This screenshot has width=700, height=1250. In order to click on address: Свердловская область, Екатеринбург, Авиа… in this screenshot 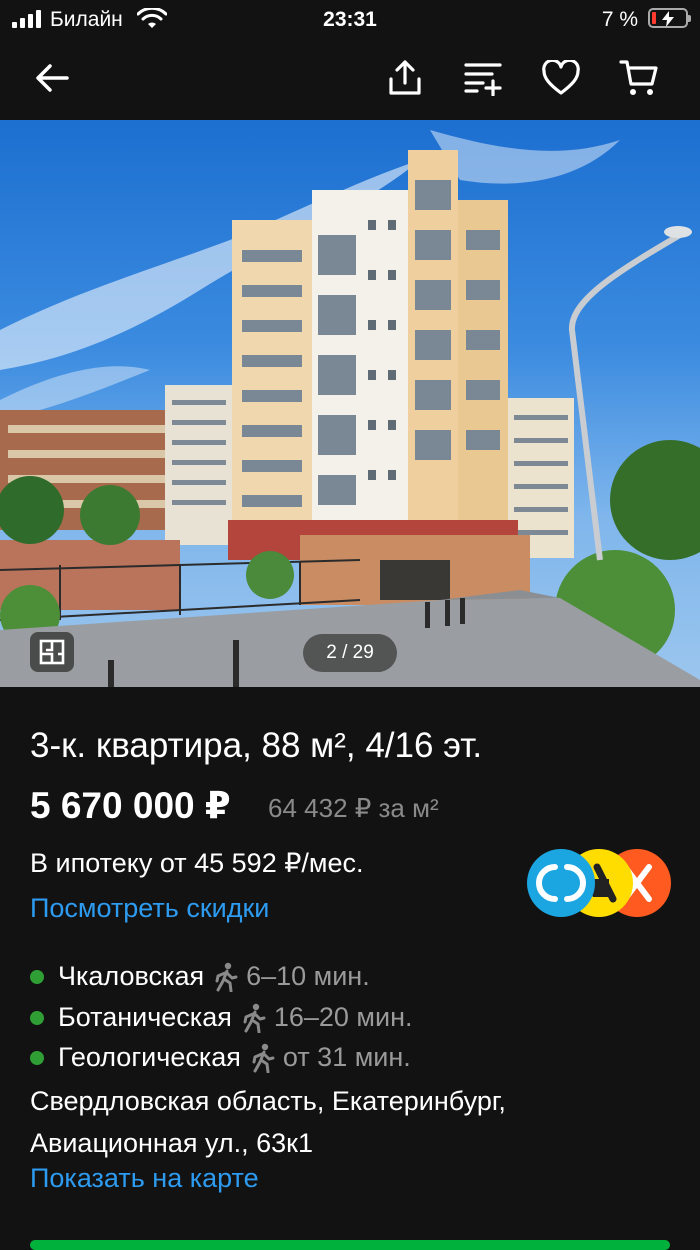, I will do `click(268, 1122)`.